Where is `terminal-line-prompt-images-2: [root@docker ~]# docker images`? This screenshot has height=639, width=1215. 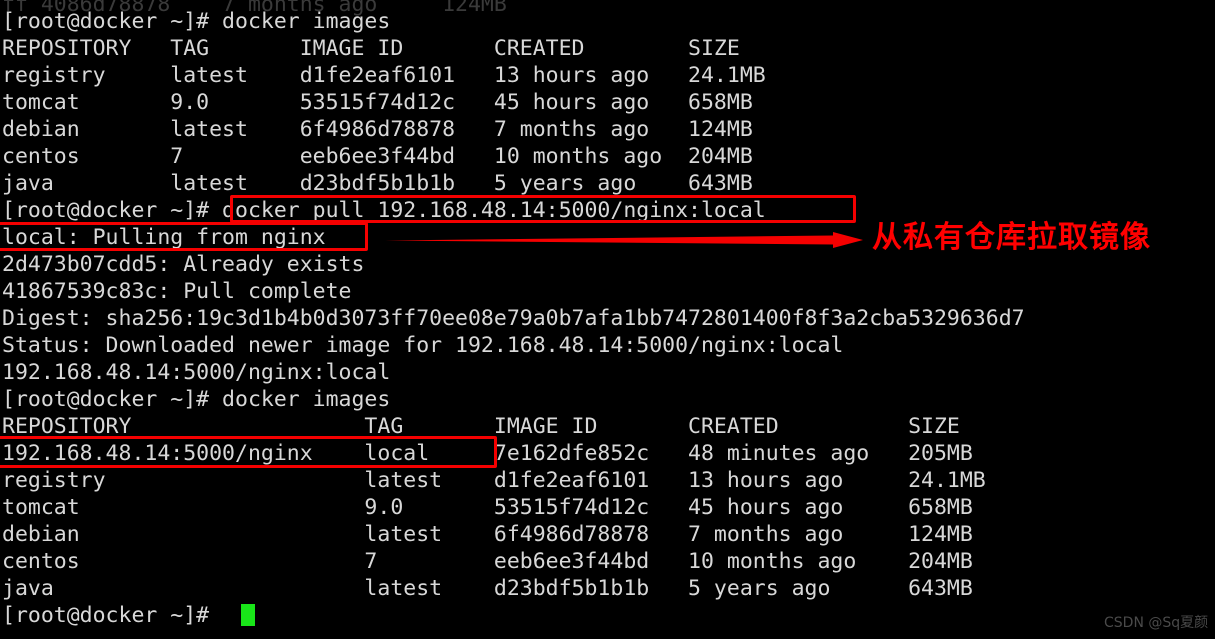
terminal-line-prompt-images-2: [root@docker ~]# docker images is located at coordinates (196, 399).